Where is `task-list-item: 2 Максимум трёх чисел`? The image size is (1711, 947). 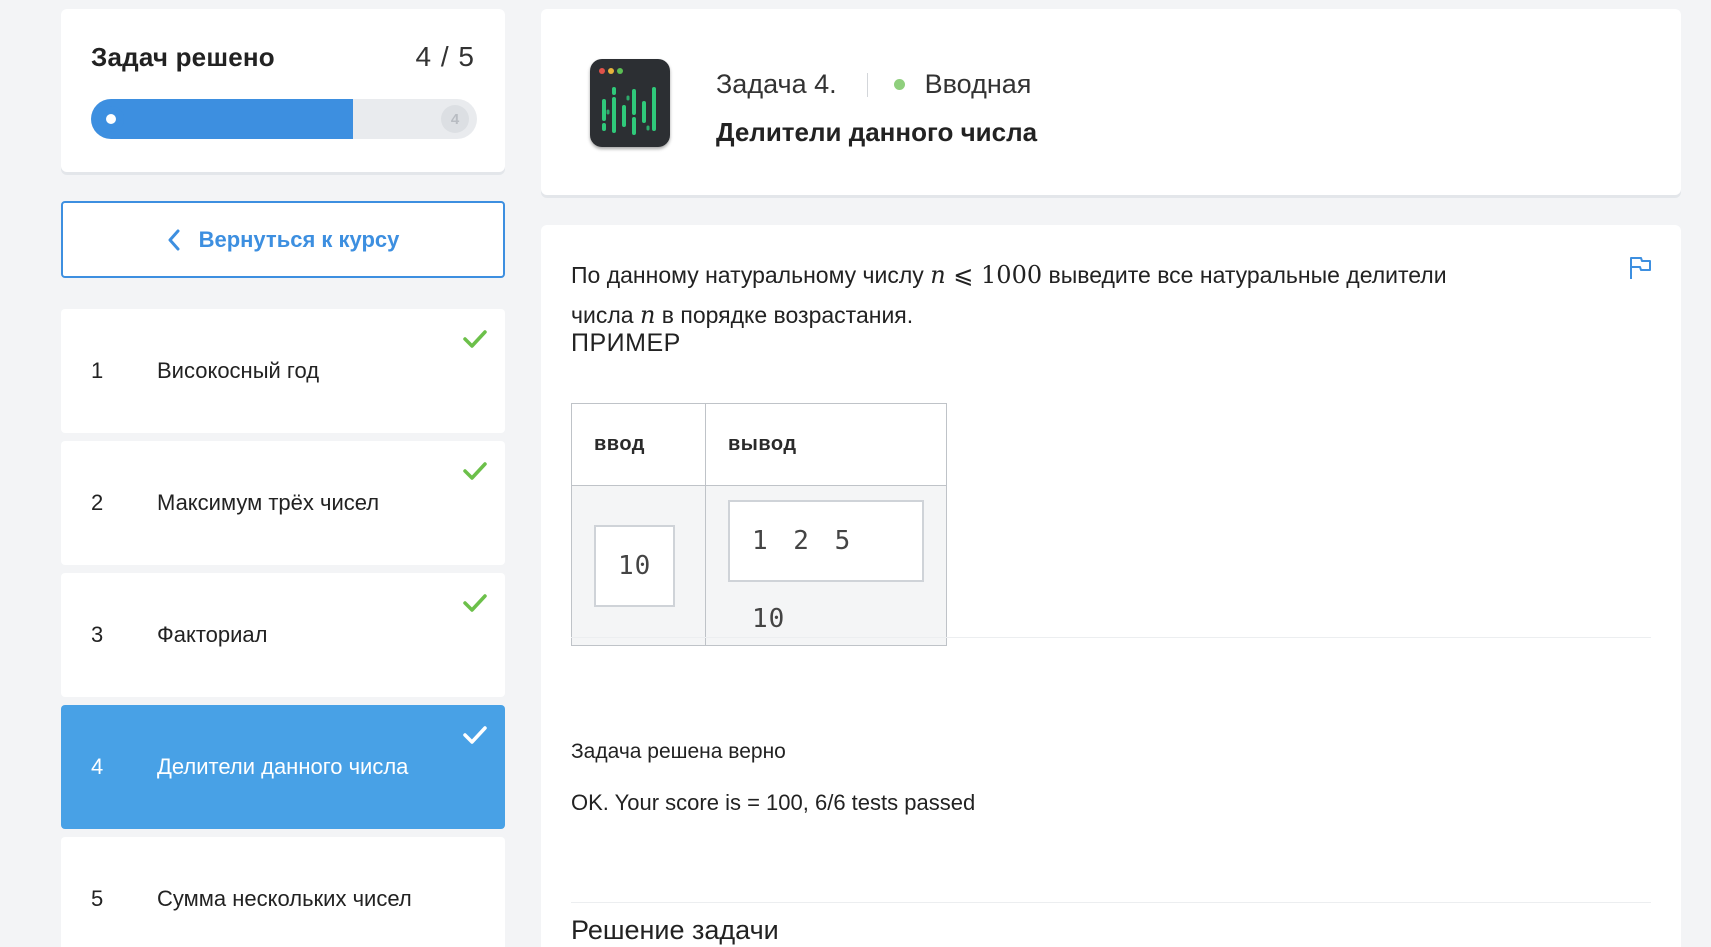
task-list-item: 2 Максимум трёх чисел is located at coordinates (283, 503).